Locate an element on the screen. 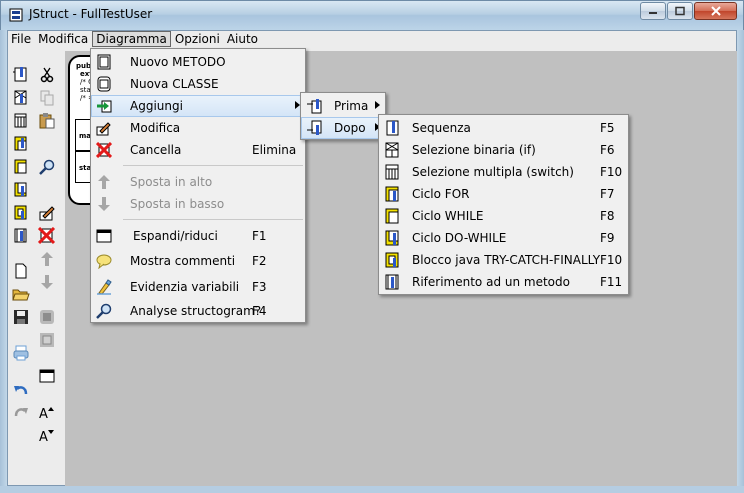 Image resolution: width=744 pixels, height=493 pixels. maximize-button is located at coordinates (680, 11).